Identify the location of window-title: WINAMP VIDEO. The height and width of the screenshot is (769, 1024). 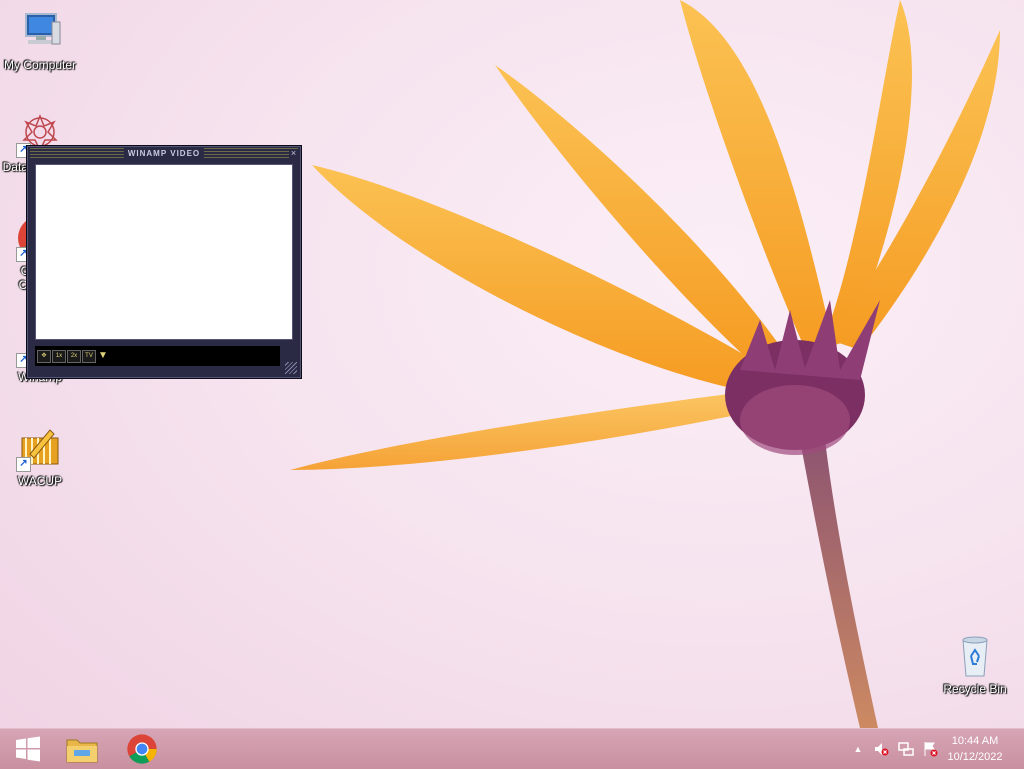
(164, 154).